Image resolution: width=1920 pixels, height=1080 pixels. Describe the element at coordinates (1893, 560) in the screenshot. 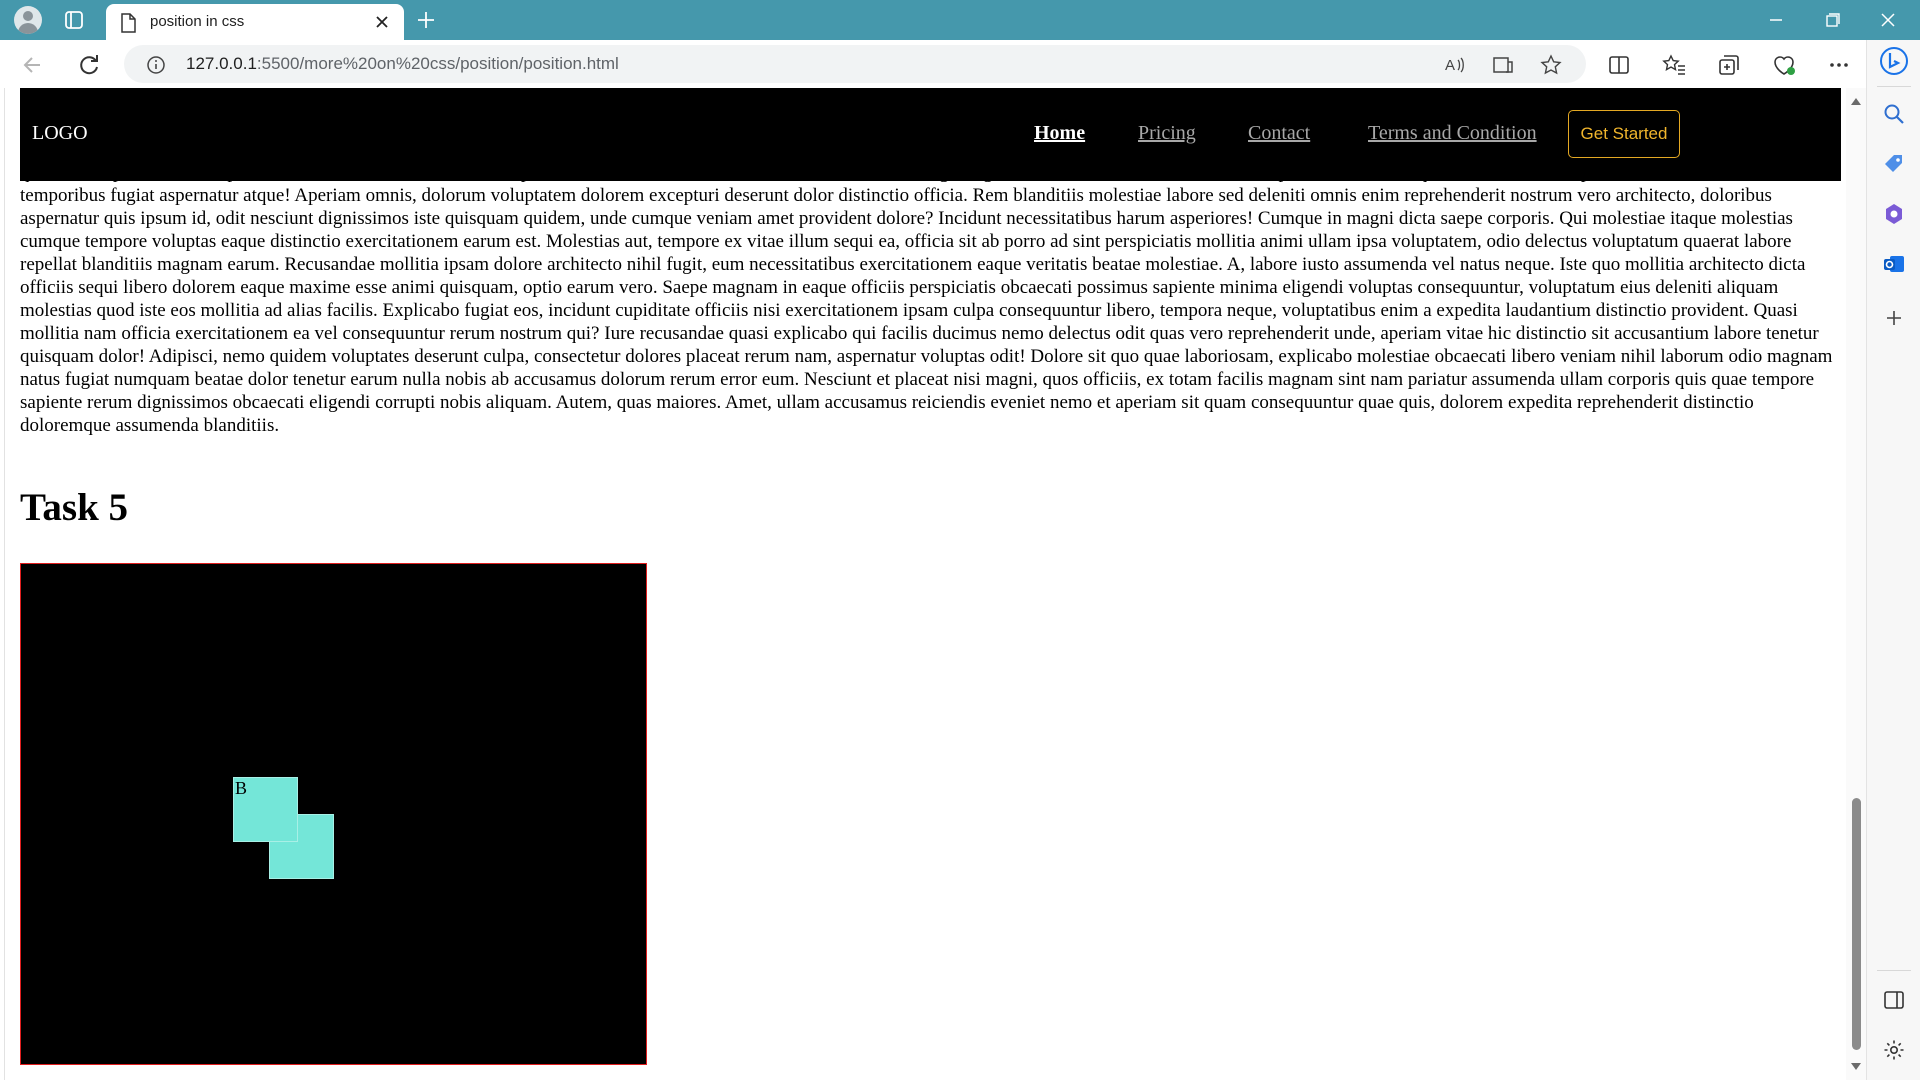

I see `edge-sidebar` at that location.